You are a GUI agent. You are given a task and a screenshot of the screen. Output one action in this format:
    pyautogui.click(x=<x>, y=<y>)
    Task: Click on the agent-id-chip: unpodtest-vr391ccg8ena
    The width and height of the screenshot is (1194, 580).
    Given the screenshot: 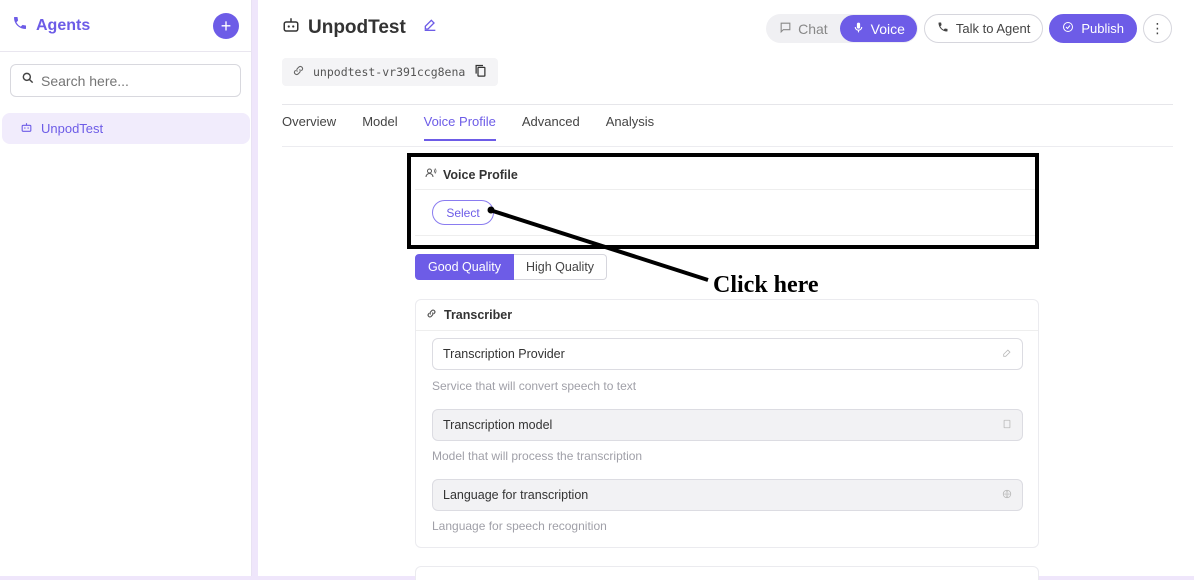 What is the action you would take?
    pyautogui.click(x=390, y=72)
    